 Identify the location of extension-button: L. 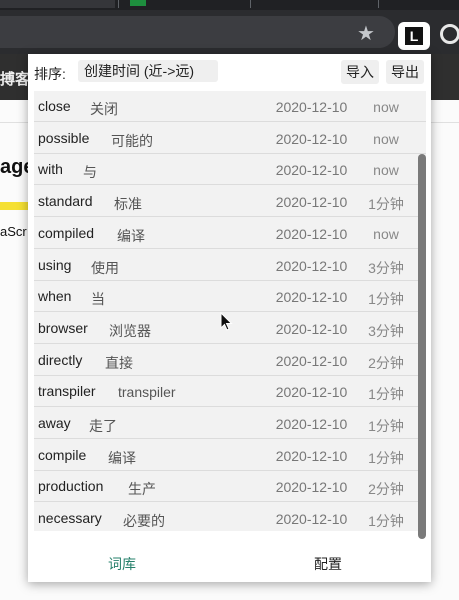
(414, 36).